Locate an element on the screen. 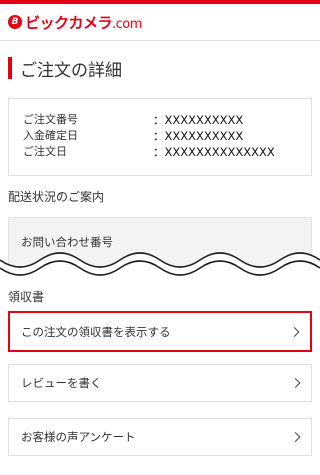 This screenshot has width=320, height=475. order-number-row: ご注文番号 ：XXXXXXXXXX is located at coordinates (167, 120).